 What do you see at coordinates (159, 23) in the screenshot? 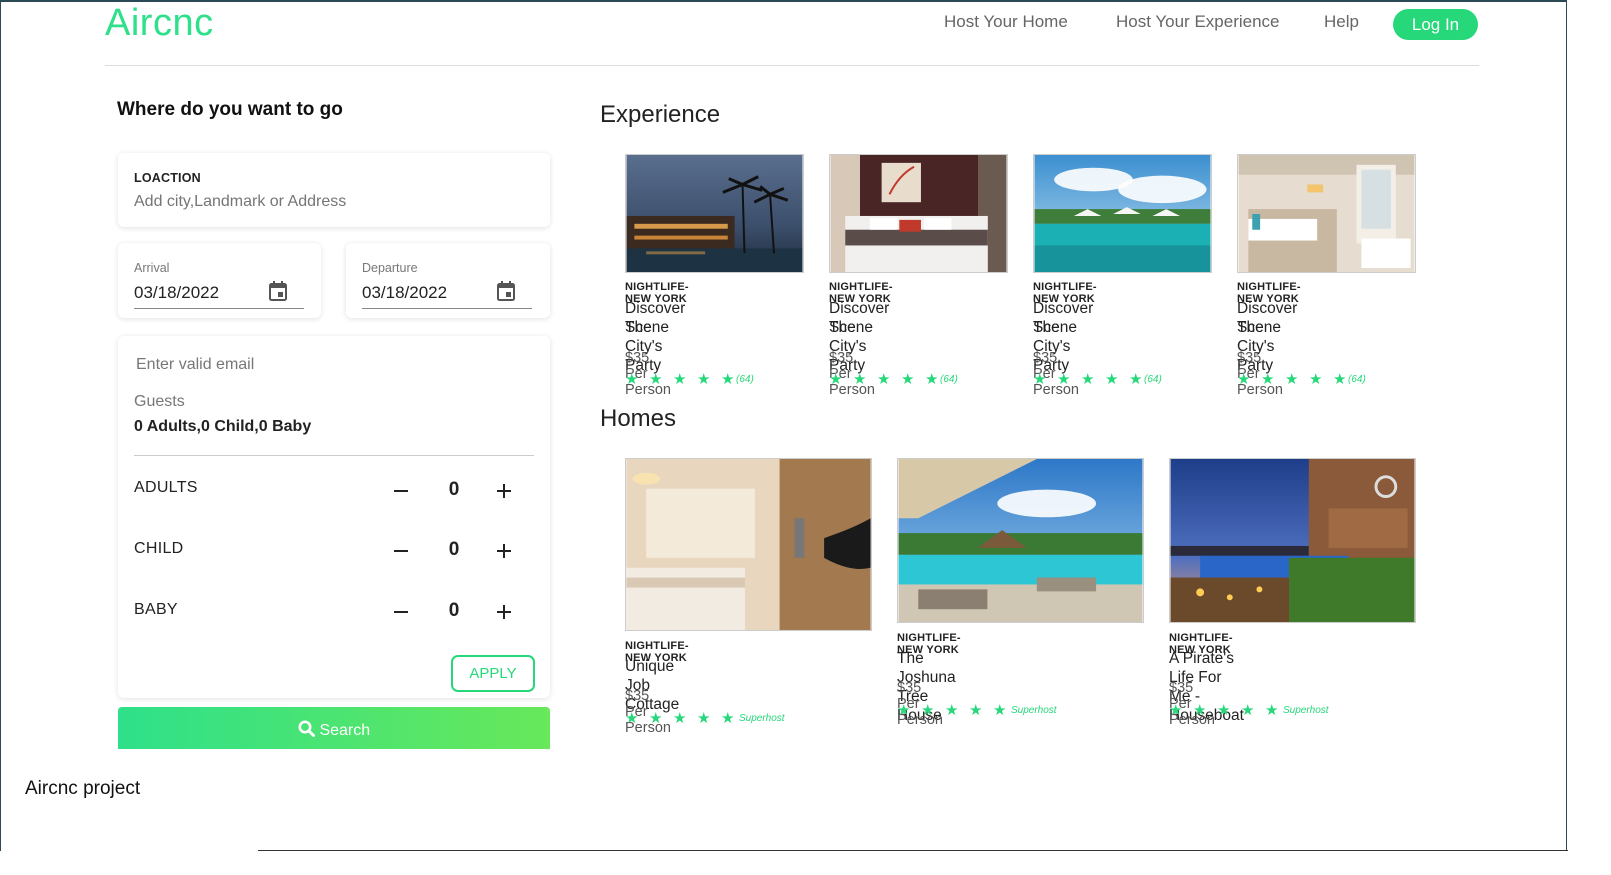
I see `app-logo: Aircnc` at bounding box center [159, 23].